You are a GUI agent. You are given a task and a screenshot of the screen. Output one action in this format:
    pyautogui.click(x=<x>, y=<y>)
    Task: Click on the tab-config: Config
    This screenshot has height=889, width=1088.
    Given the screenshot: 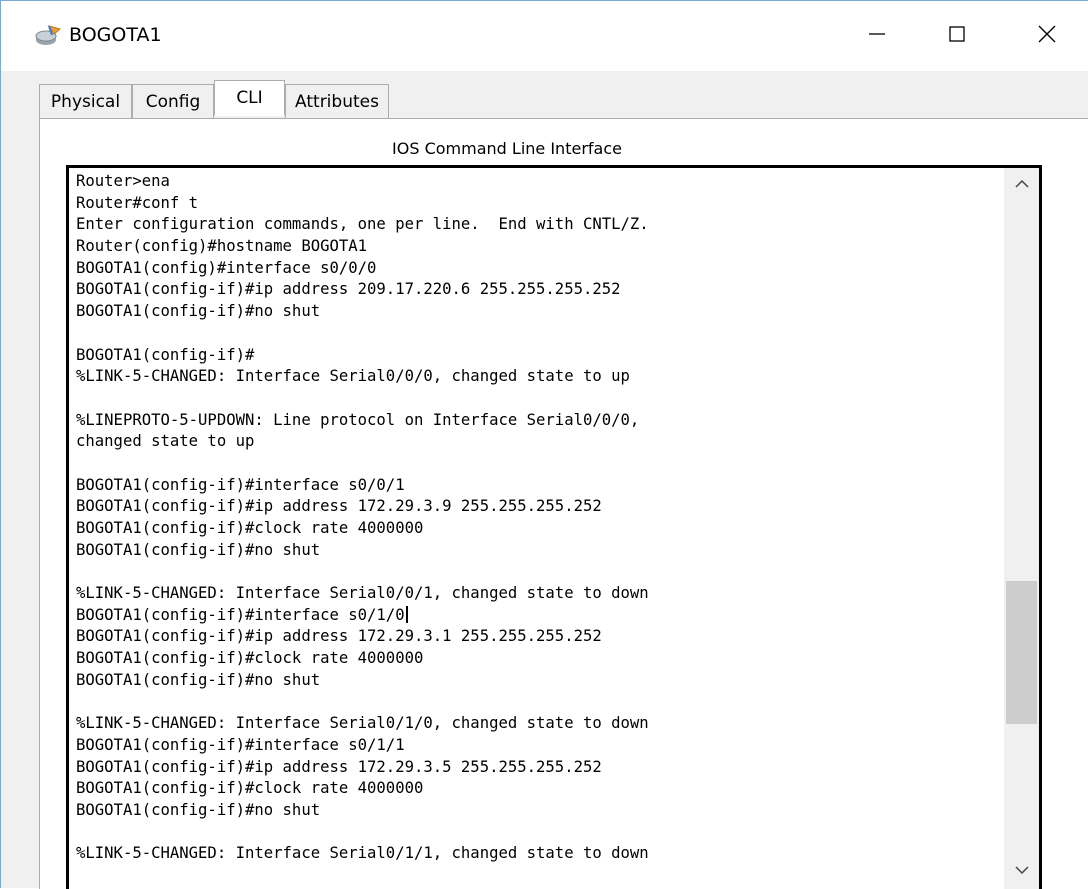 What is the action you would take?
    pyautogui.click(x=173, y=101)
    